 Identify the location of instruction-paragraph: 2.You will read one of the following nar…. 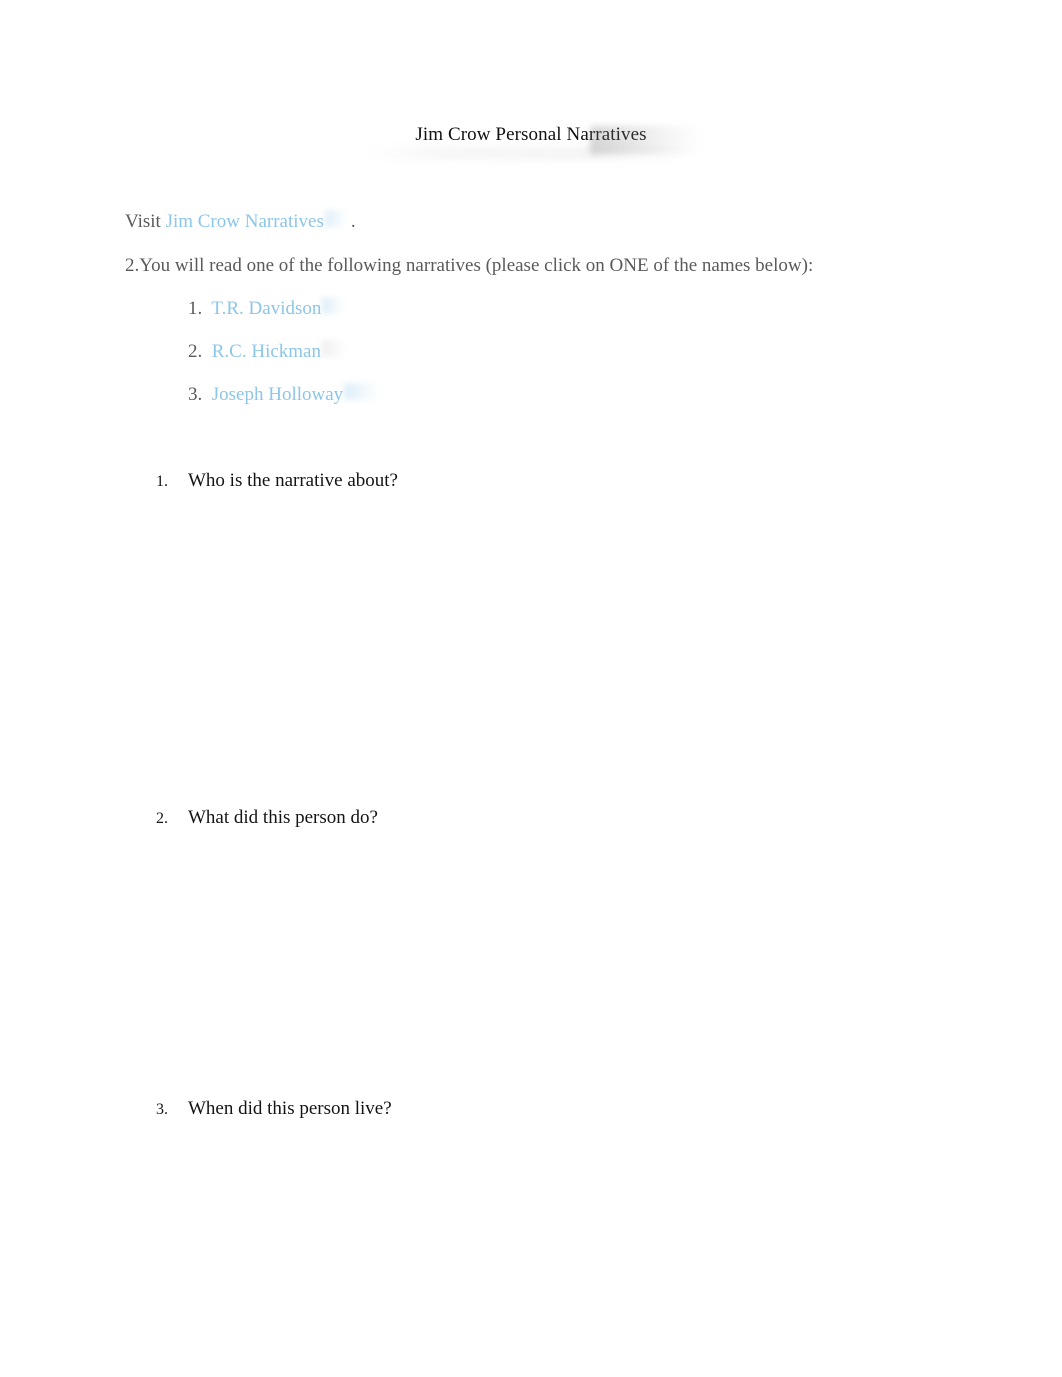
(469, 265).